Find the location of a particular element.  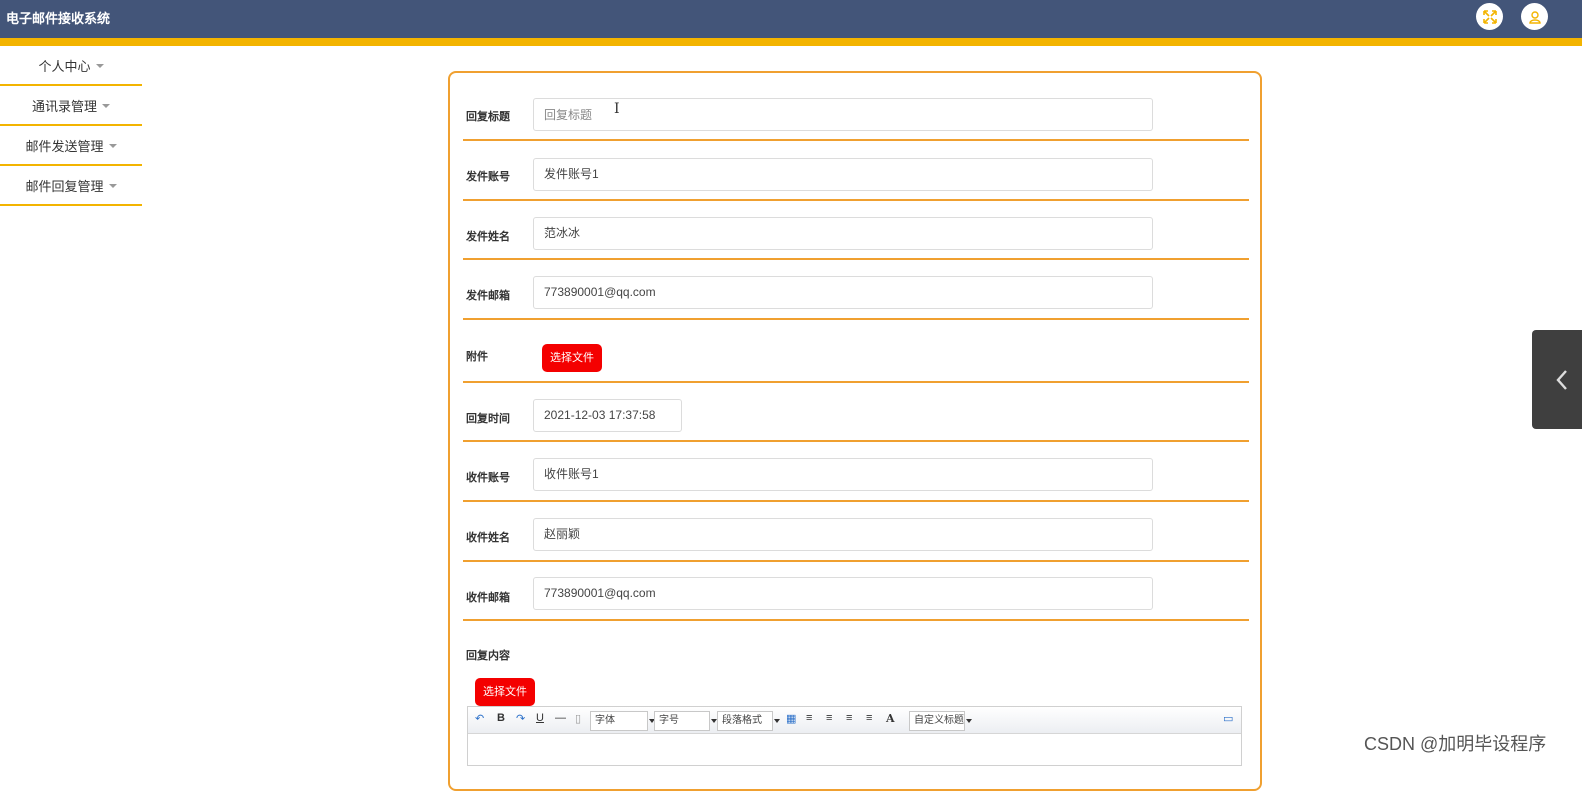

form-row-sender-name: 发件姓名 范冰冰 is located at coordinates (856, 230).